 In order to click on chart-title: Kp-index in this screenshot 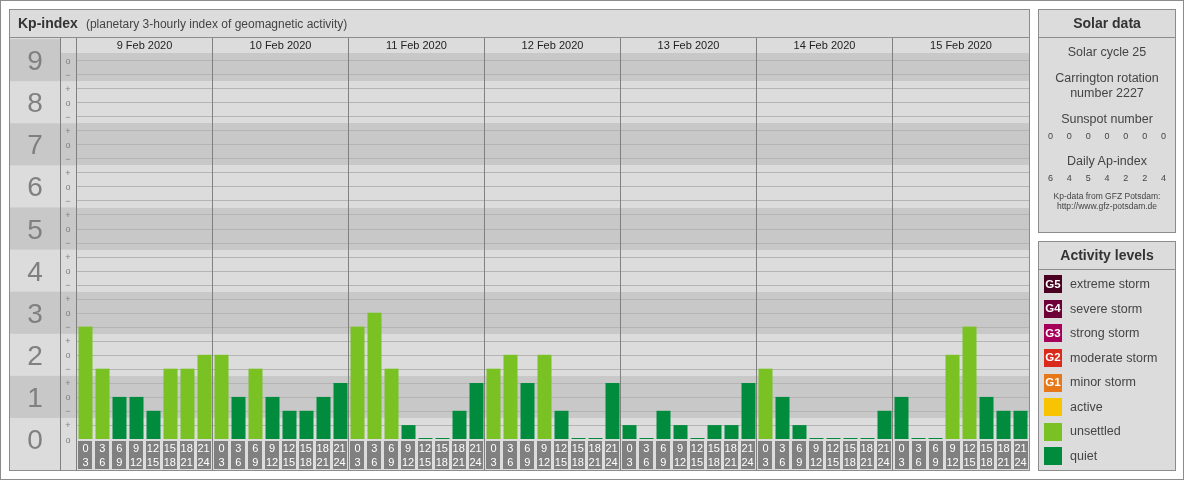, I will do `click(48, 23)`.